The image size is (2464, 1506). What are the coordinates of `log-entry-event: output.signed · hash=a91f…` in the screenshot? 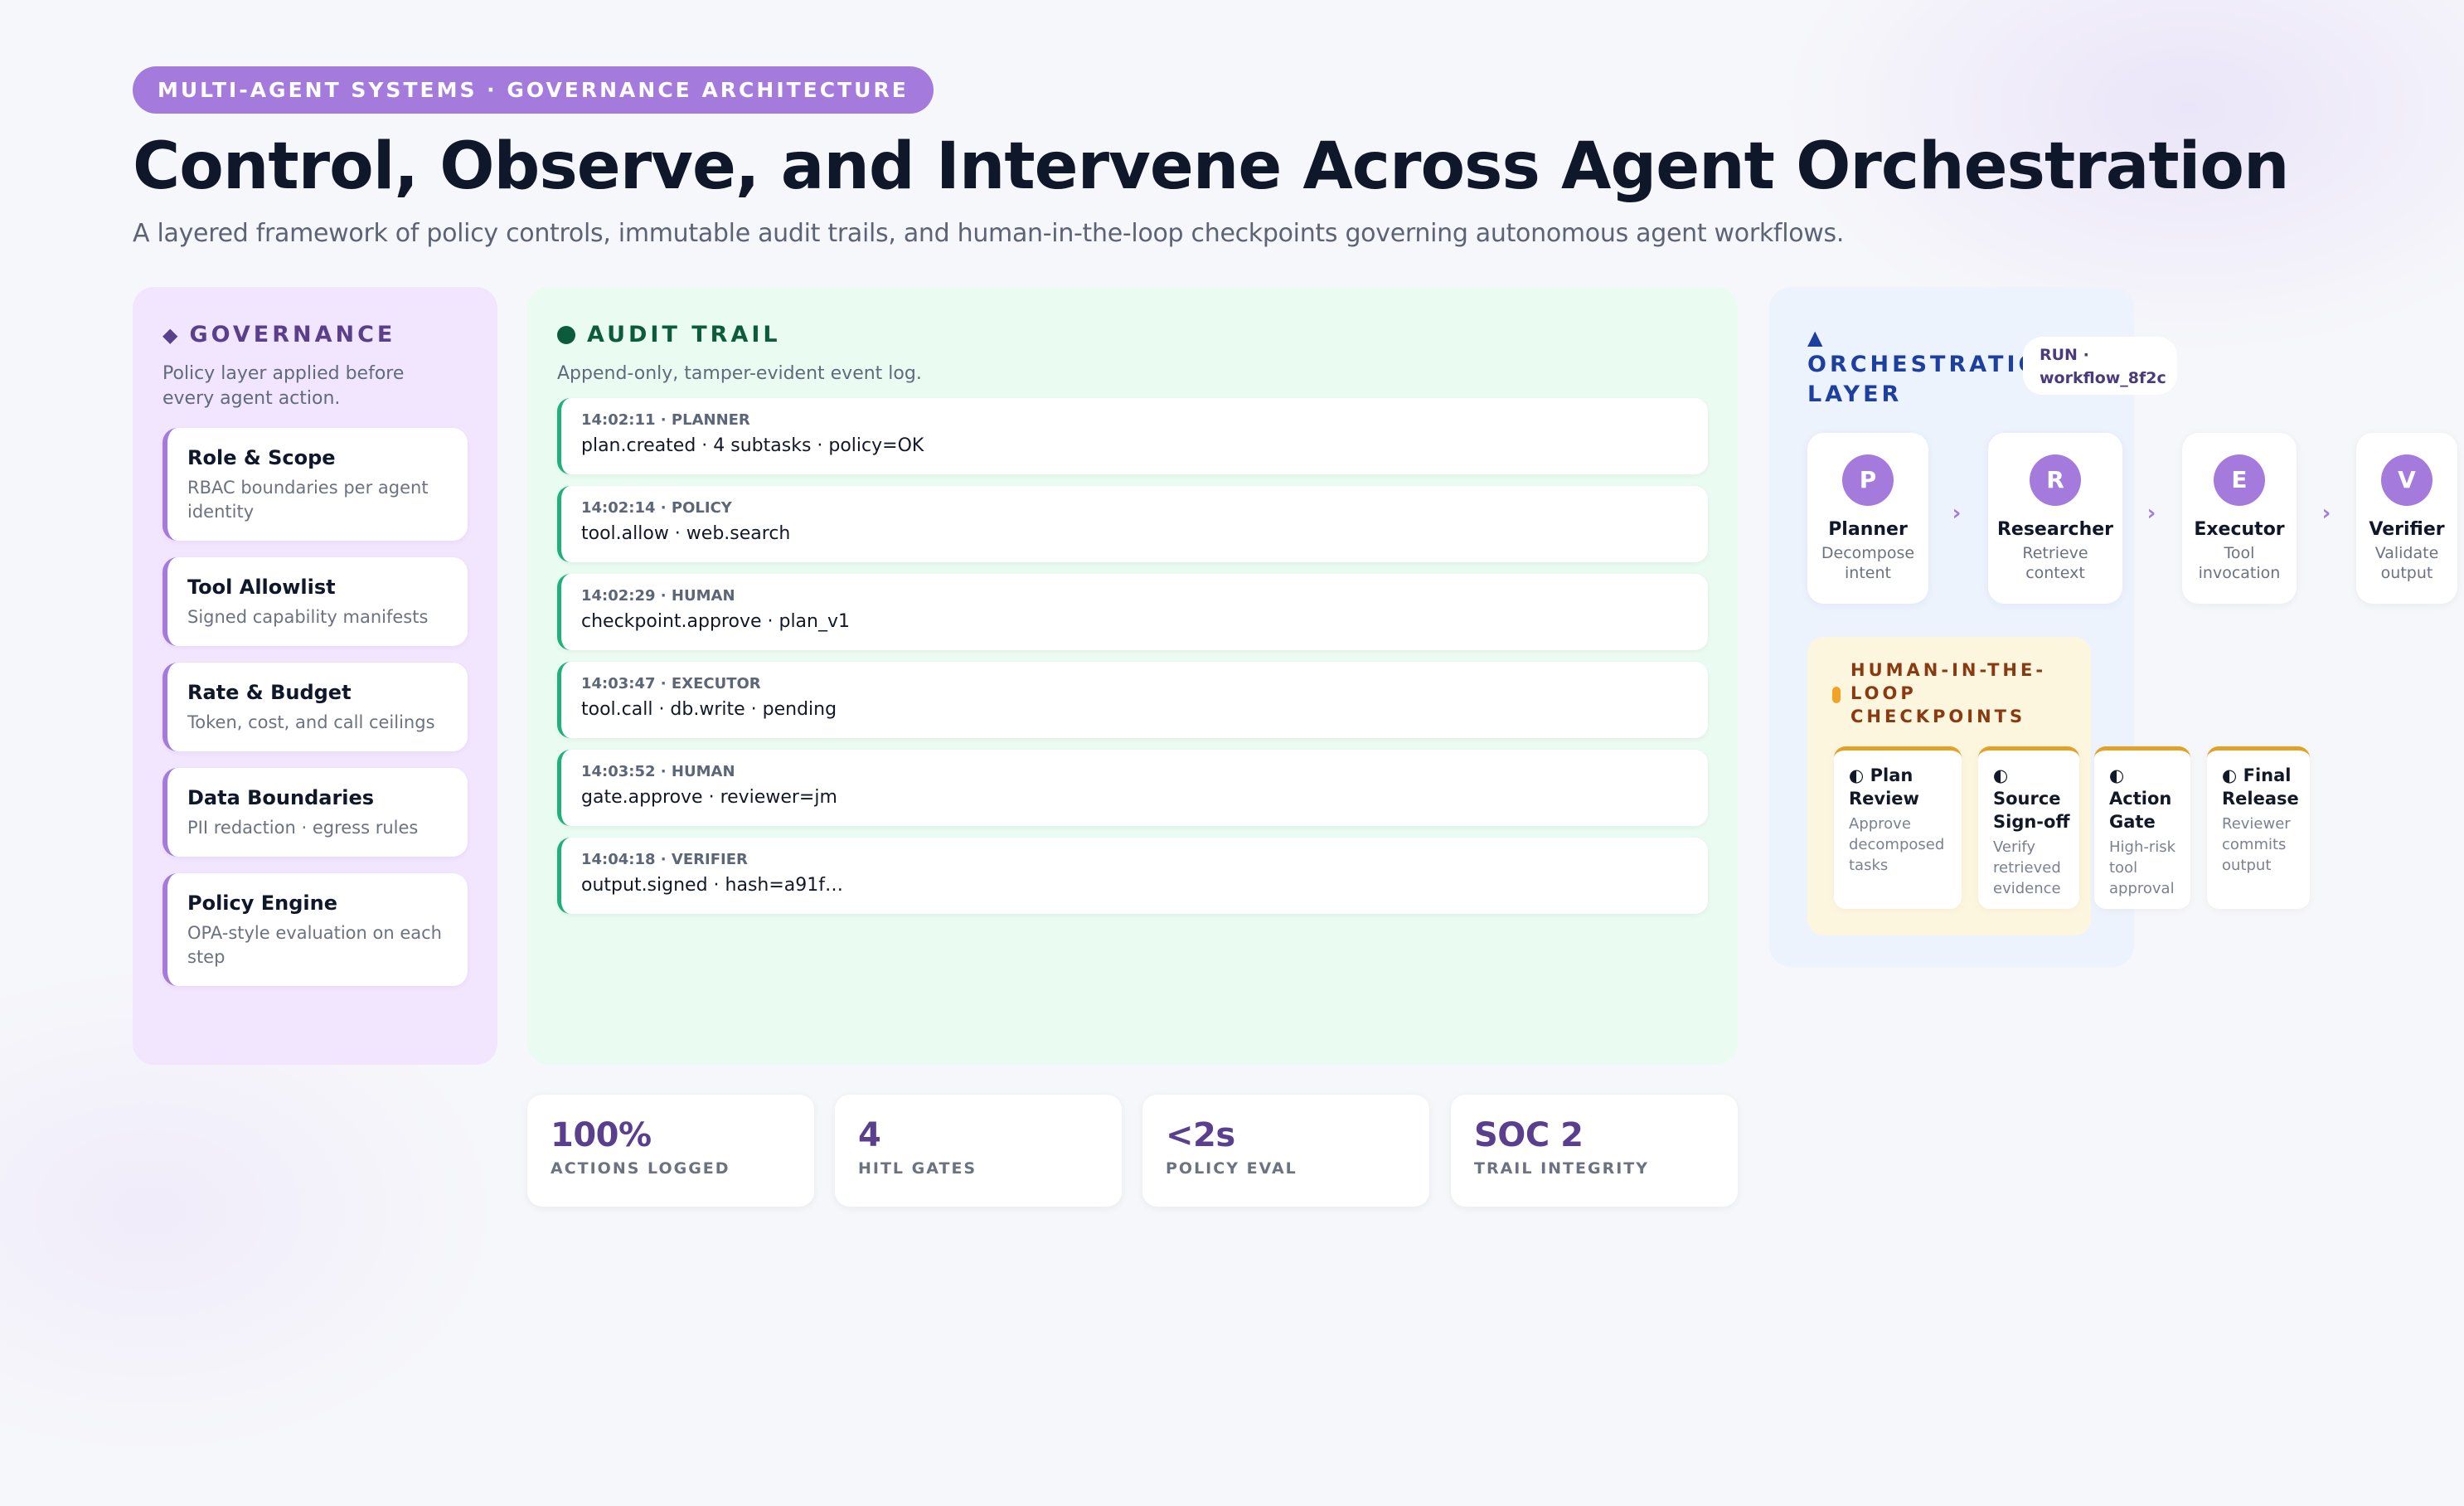 It's located at (713, 885).